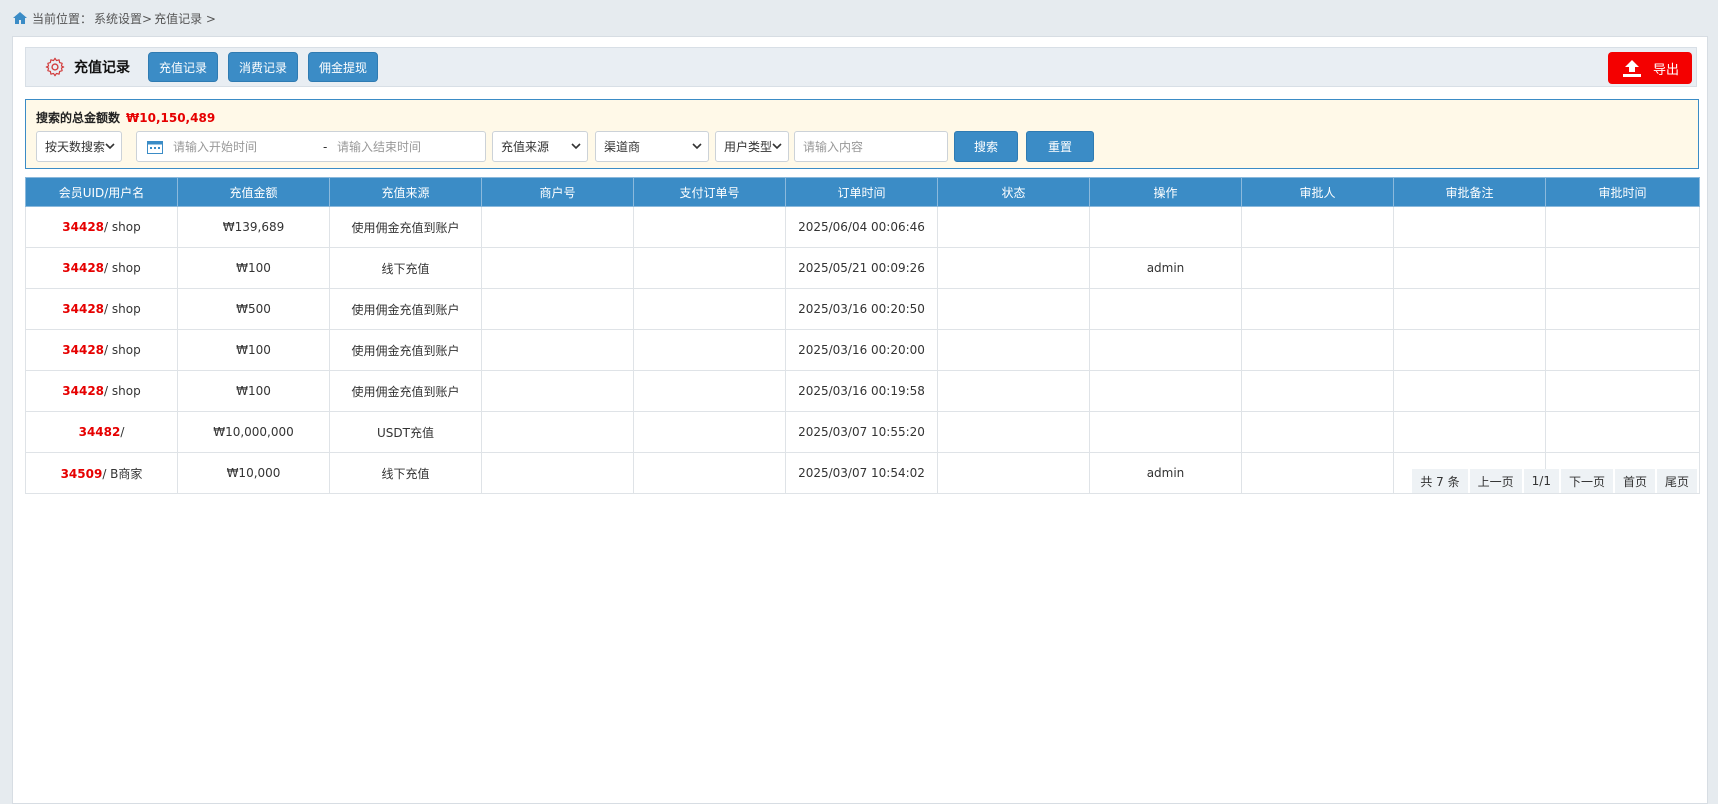  Describe the element at coordinates (1634, 481) in the screenshot. I see `pagination-first-button: 首页` at that location.